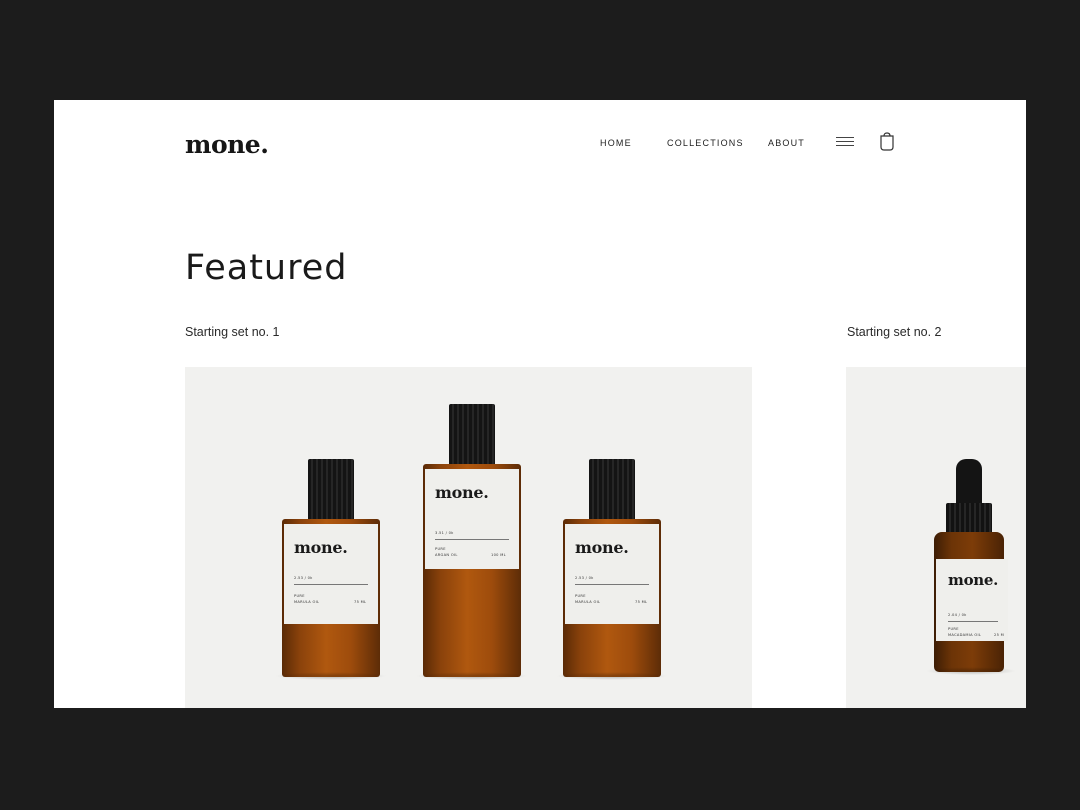 This screenshot has width=1080, height=810. I want to click on set-2-label: Starting set no. 2, so click(894, 332).